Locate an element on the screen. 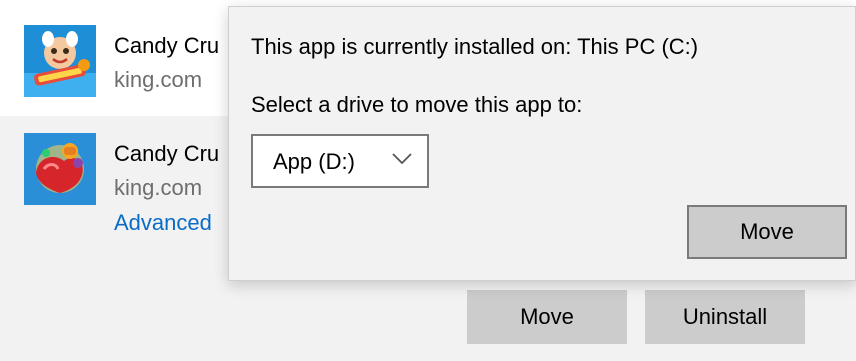 This screenshot has height=361, width=856. select-drive-prompt: Select a drive to move this app to: is located at coordinates (417, 104).